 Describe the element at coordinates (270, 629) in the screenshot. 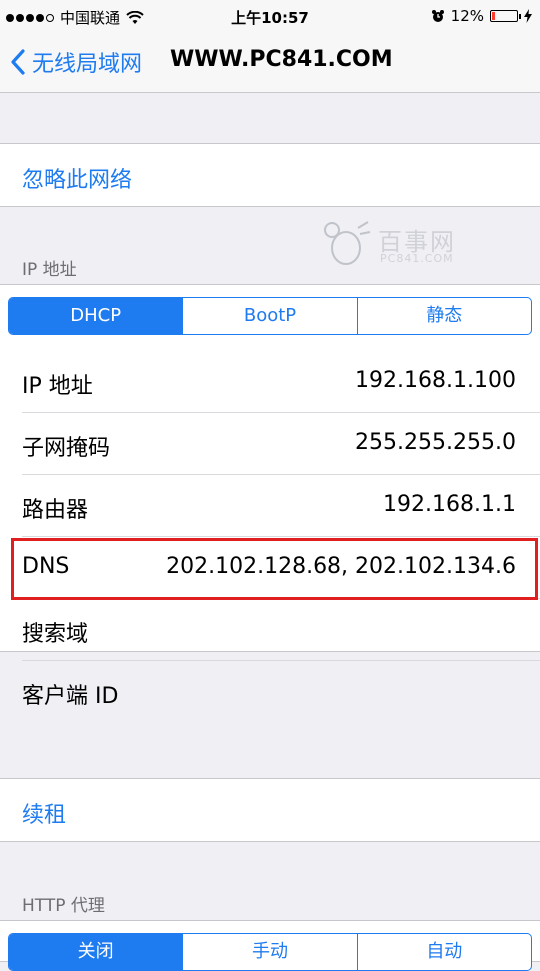

I see `search-domain-row: 搜索域` at that location.